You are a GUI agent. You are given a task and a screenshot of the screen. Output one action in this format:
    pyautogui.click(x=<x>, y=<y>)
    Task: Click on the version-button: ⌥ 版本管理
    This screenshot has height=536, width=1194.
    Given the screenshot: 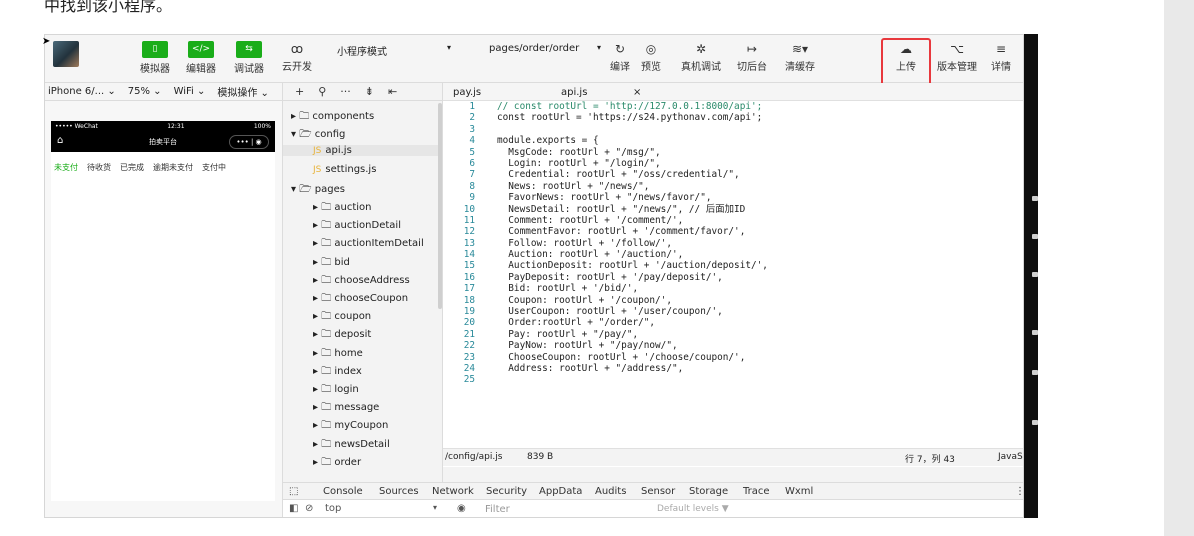 What is the action you would take?
    pyautogui.click(x=957, y=57)
    